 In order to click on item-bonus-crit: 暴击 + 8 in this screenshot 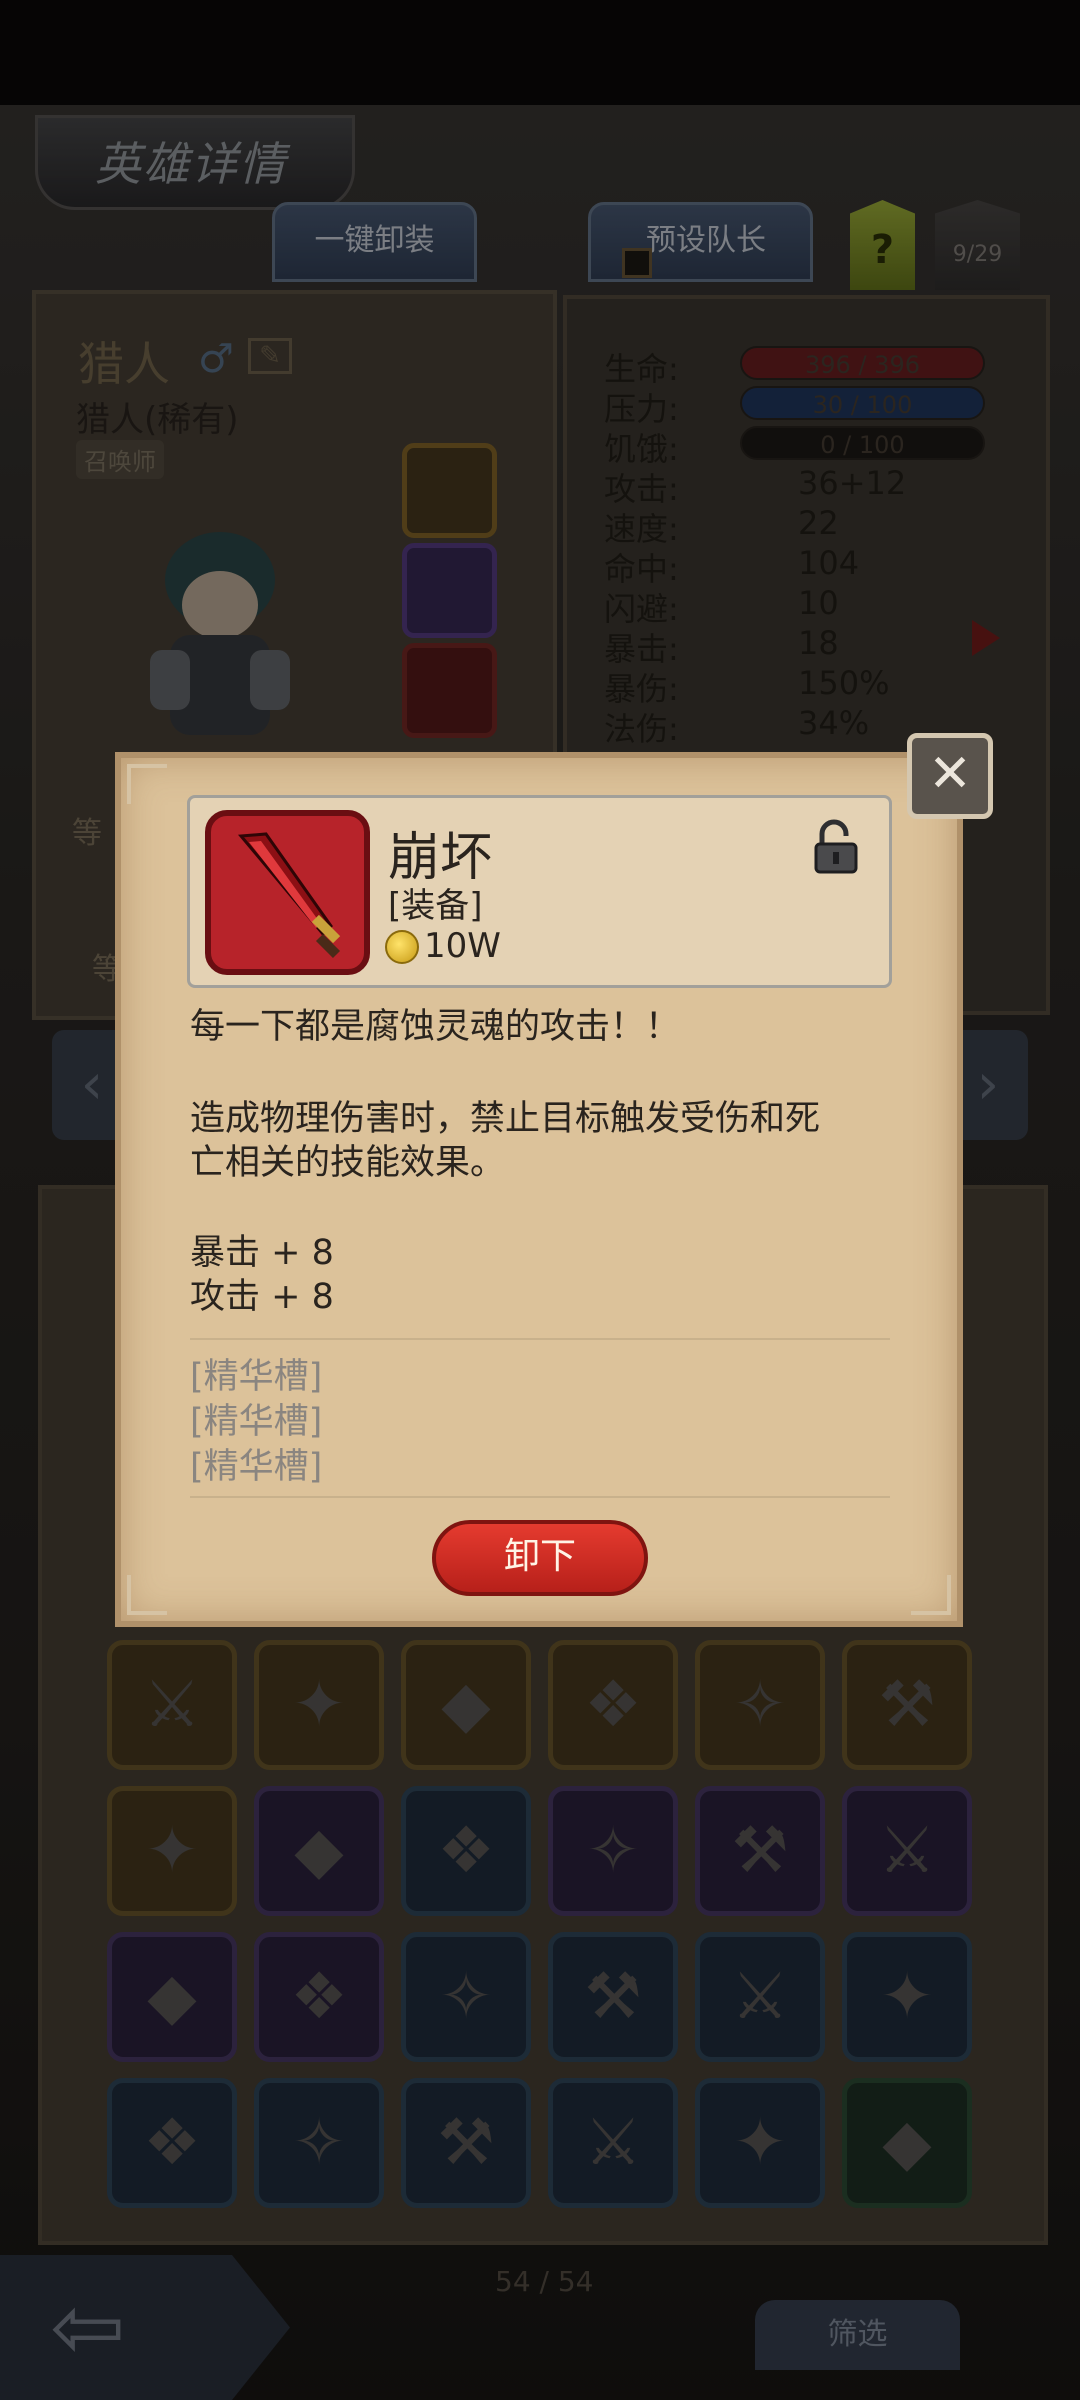, I will do `click(262, 1253)`.